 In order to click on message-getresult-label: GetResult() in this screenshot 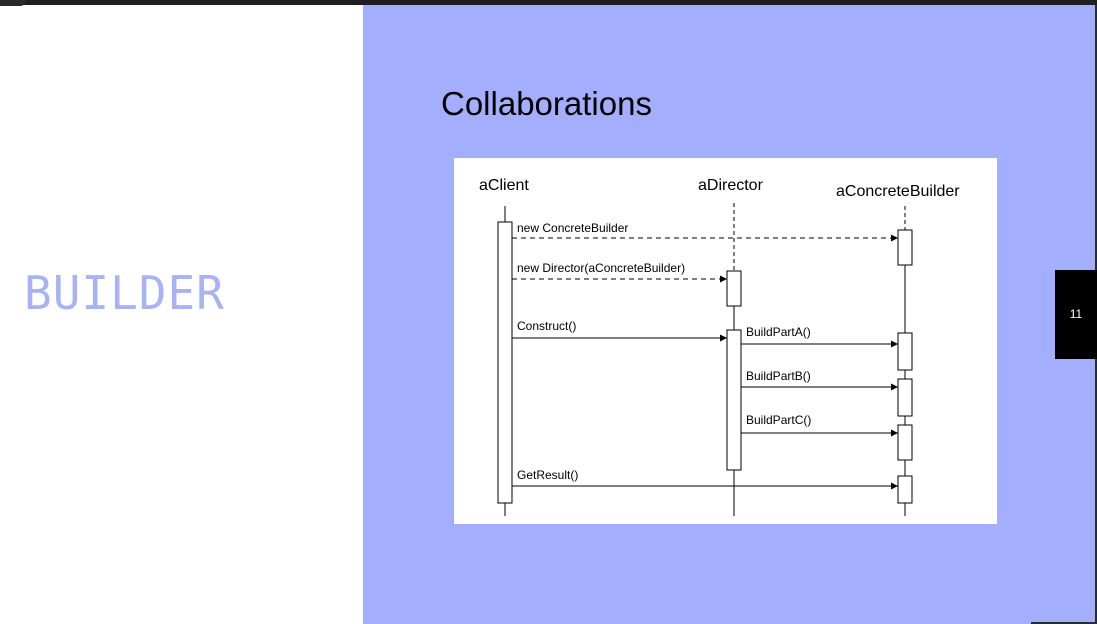, I will do `click(547, 475)`.